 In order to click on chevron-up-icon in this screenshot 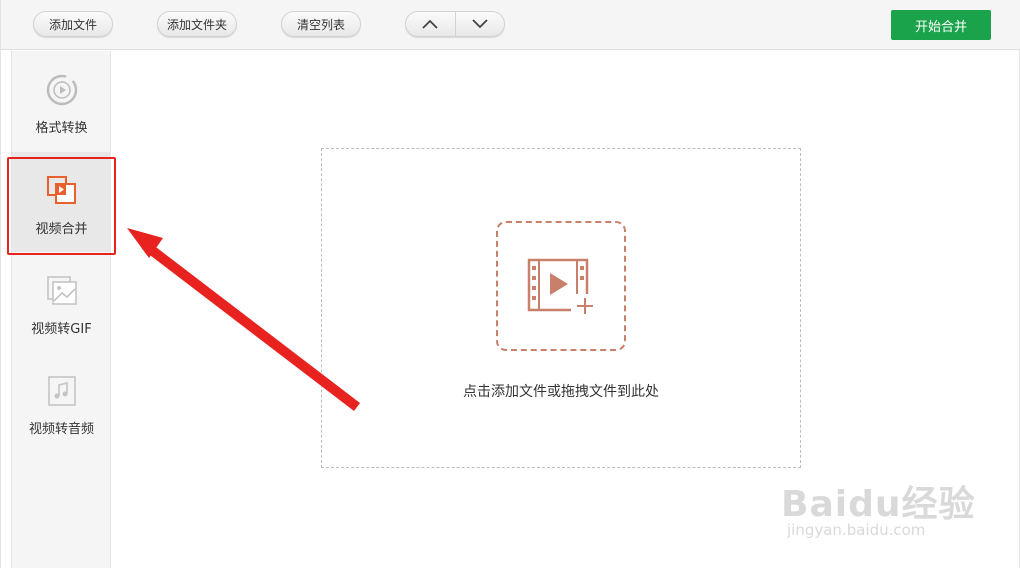, I will do `click(430, 24)`.